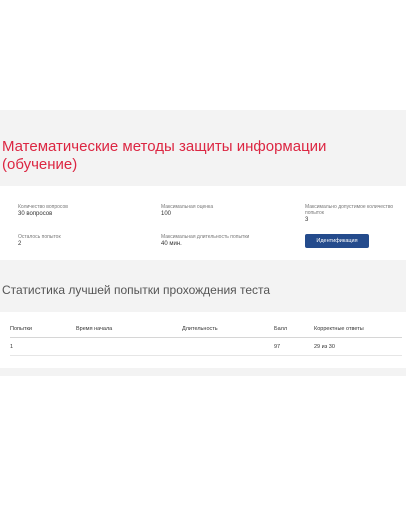 The height and width of the screenshot is (516, 406). Describe the element at coordinates (187, 207) in the screenshot. I see `max-score-label: Максимальная оценка` at that location.